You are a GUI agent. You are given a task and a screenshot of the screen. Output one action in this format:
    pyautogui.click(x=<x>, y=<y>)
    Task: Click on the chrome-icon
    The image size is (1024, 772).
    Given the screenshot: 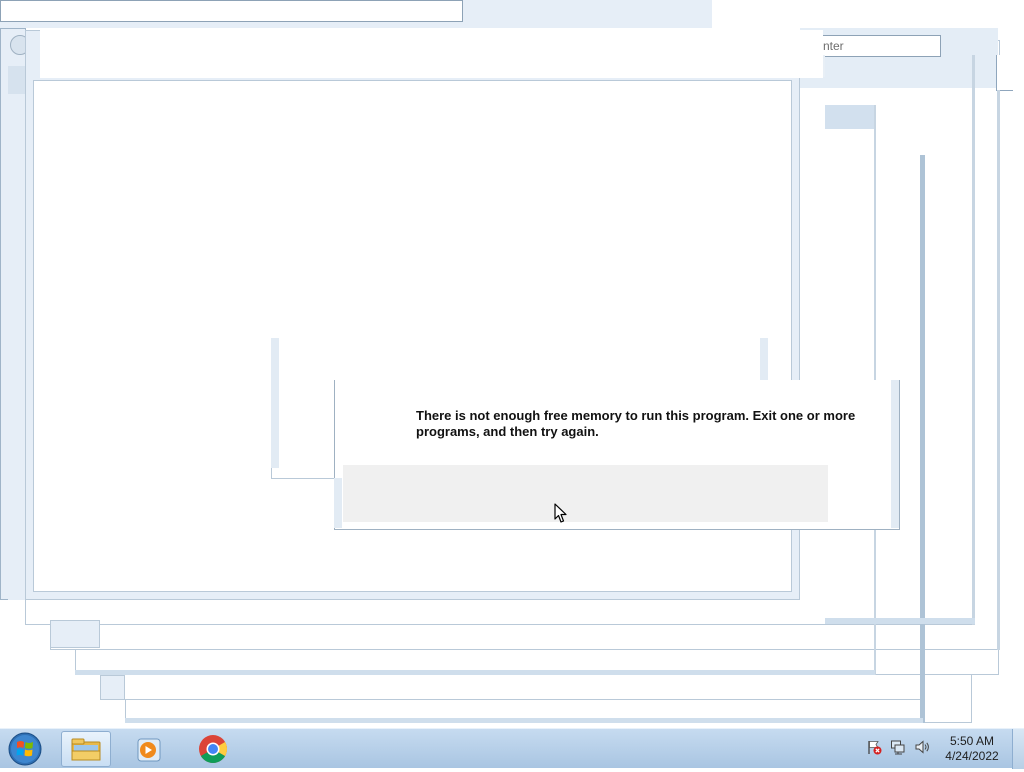 What is the action you would take?
    pyautogui.click(x=213, y=749)
    